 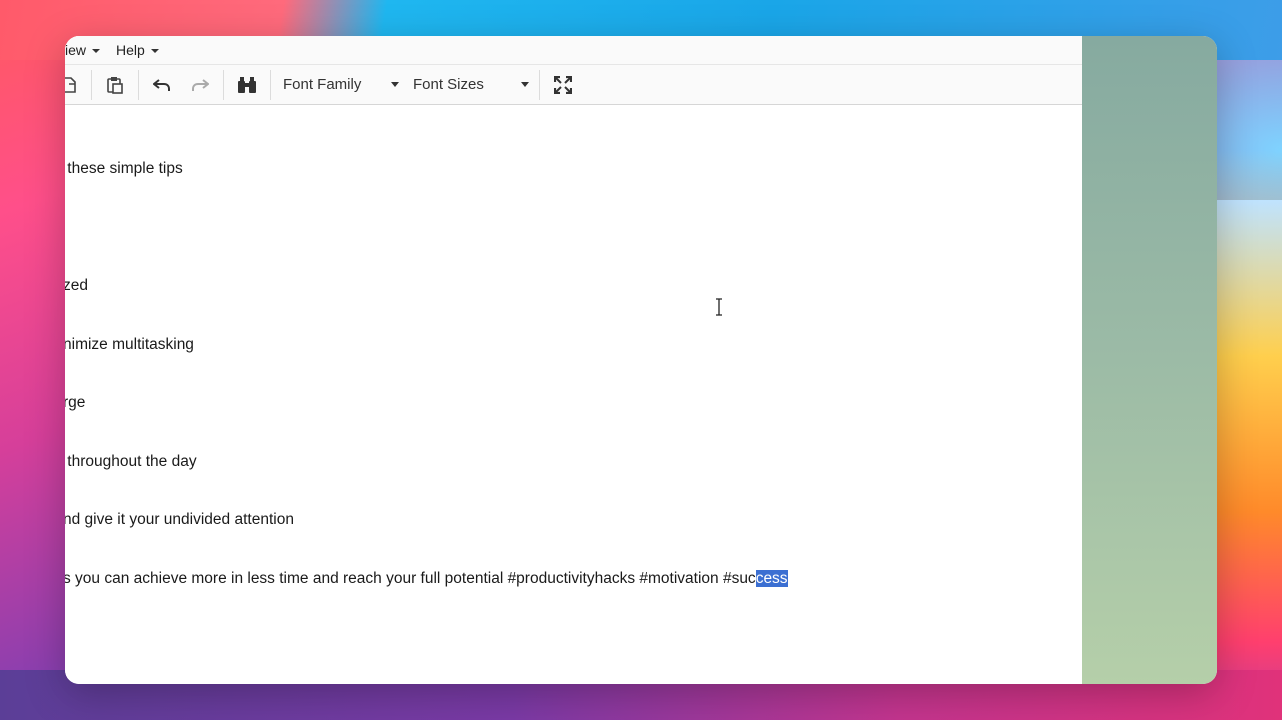 I want to click on text-cursor-icon, so click(x=719, y=307).